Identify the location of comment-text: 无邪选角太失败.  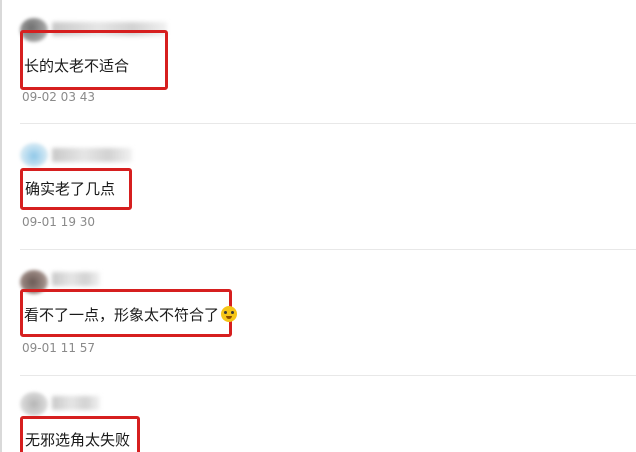
(78, 440).